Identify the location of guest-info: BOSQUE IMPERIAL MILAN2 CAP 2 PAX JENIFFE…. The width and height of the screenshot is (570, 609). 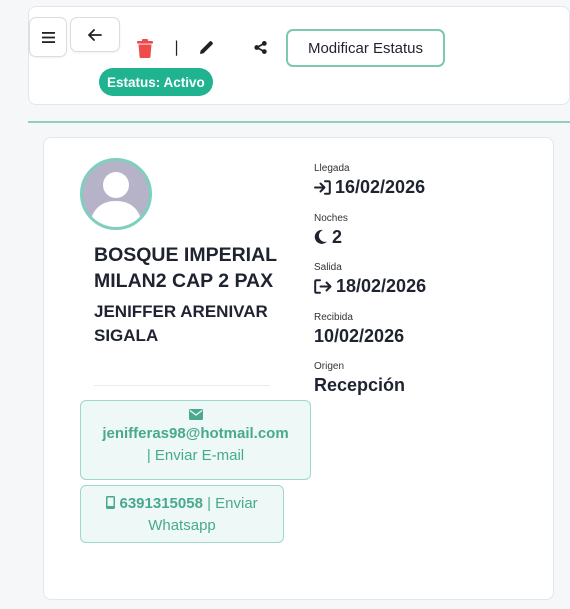
(189, 295).